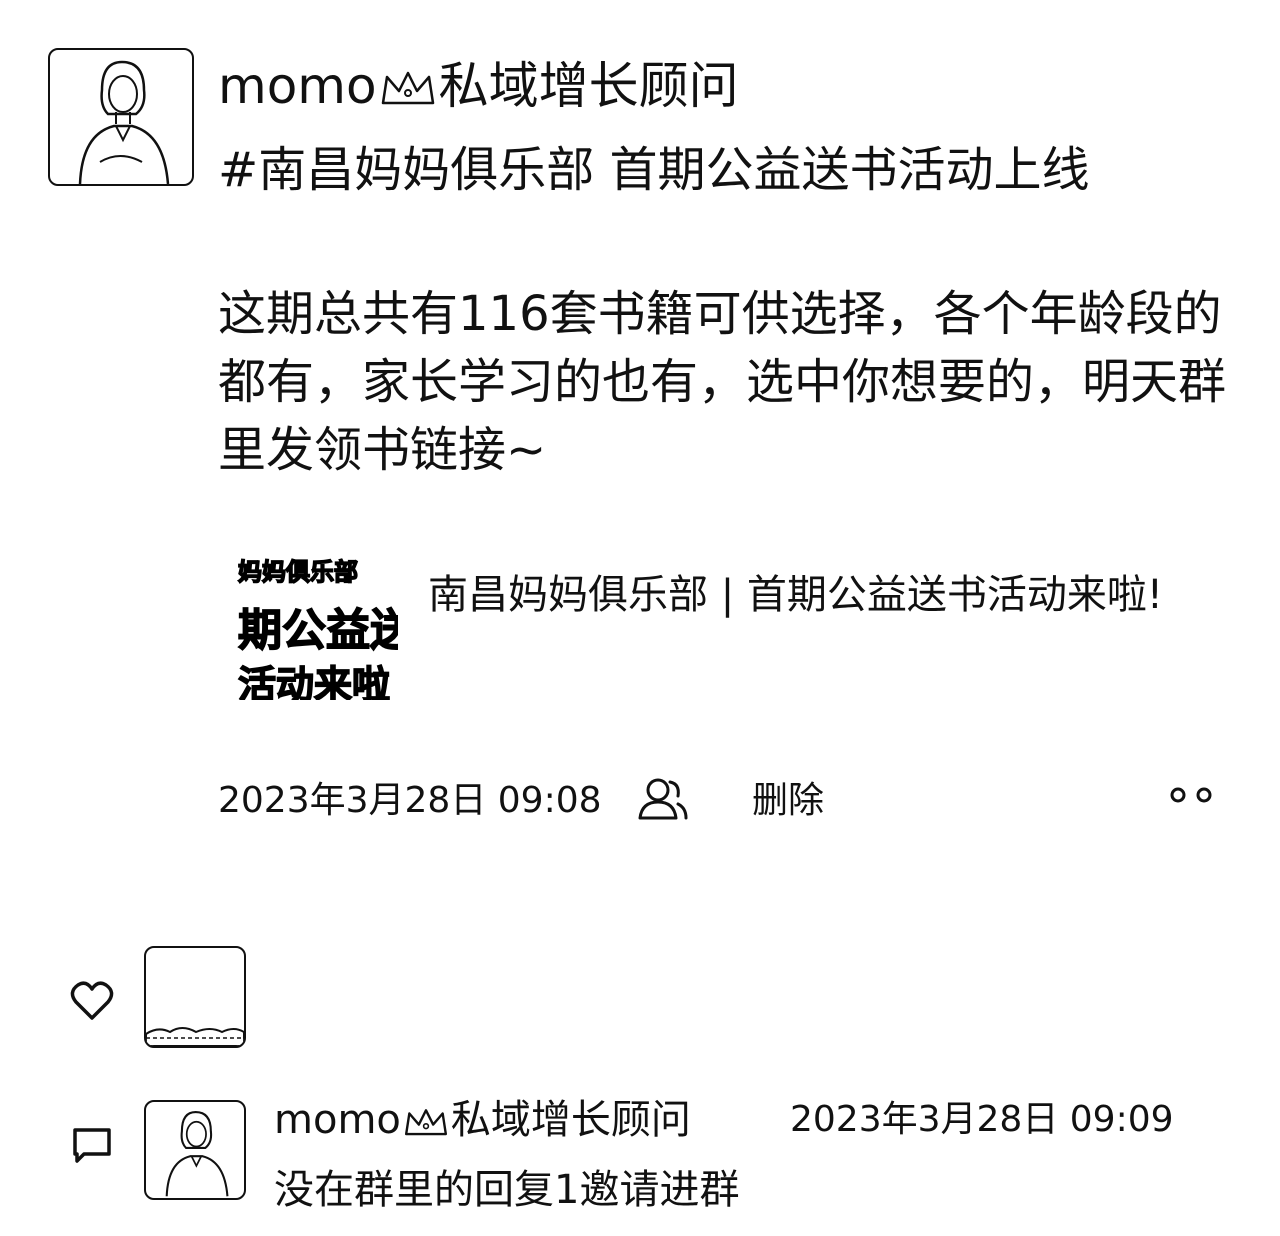 This screenshot has width=1280, height=1236. What do you see at coordinates (195, 997) in the screenshot?
I see `liker-avatar` at bounding box center [195, 997].